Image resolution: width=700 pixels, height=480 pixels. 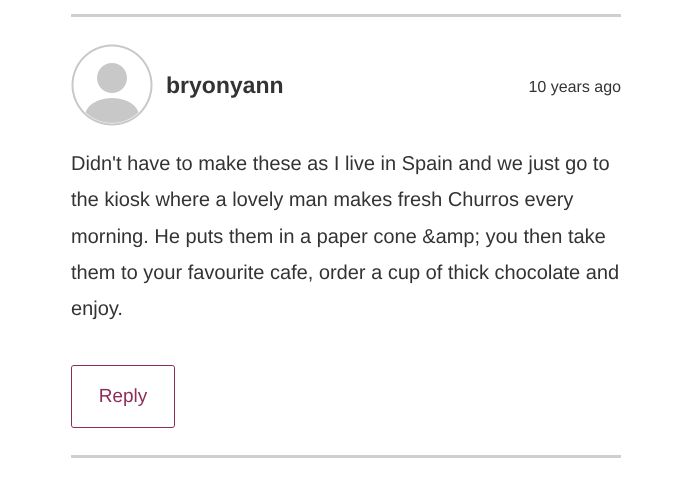 What do you see at coordinates (123, 396) in the screenshot?
I see `reply-button: Reply` at bounding box center [123, 396].